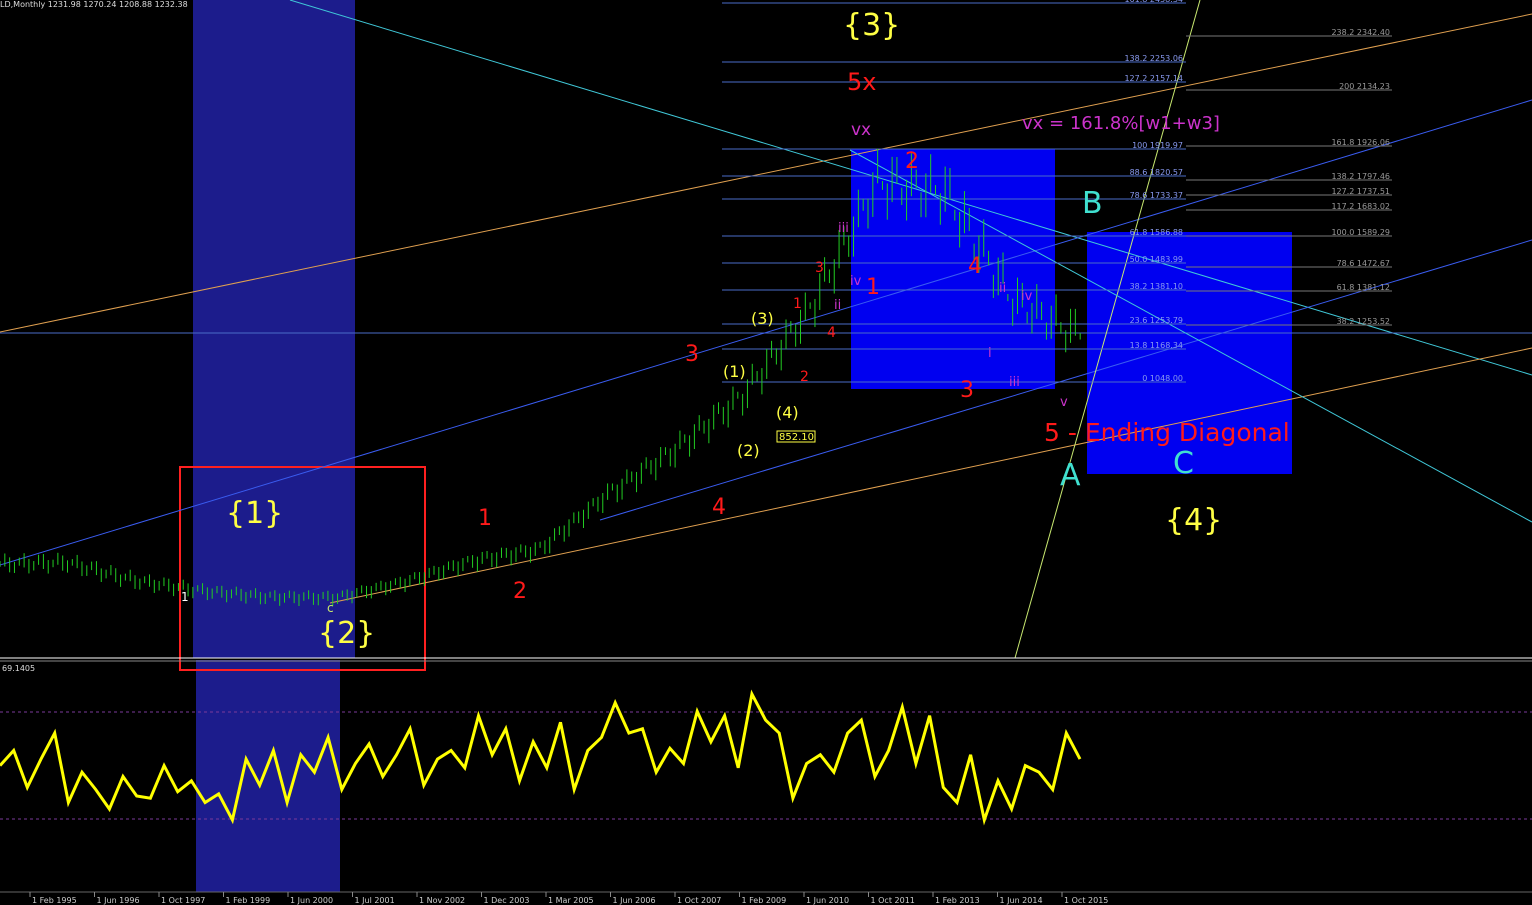  I want to click on x-tick-label-3: 1 Feb 1999, so click(248, 900).